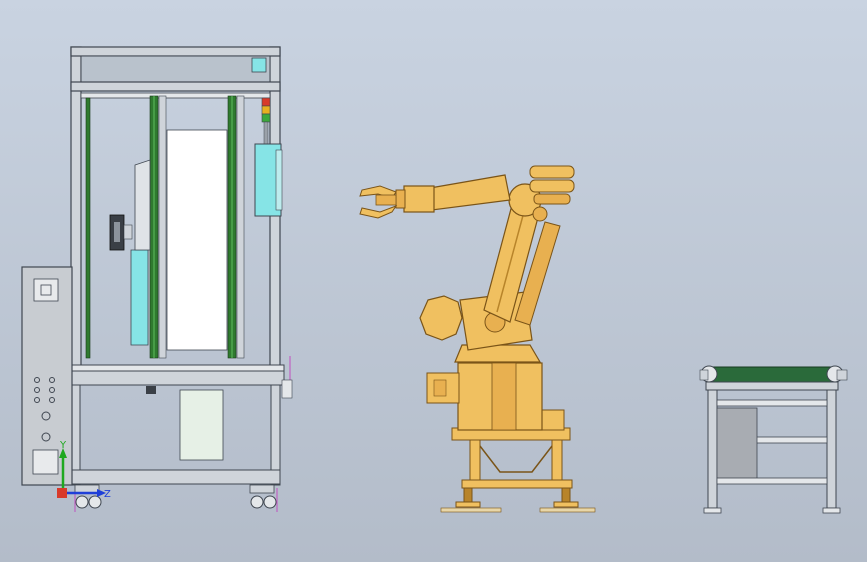 This screenshot has width=867, height=562. I want to click on white-panel, so click(197, 240).